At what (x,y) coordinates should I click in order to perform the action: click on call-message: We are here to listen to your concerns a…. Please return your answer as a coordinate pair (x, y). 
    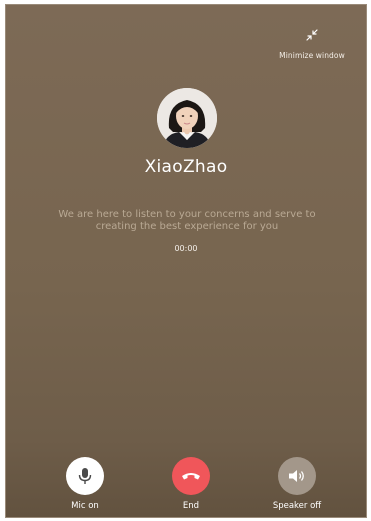
    Looking at the image, I should click on (187, 221).